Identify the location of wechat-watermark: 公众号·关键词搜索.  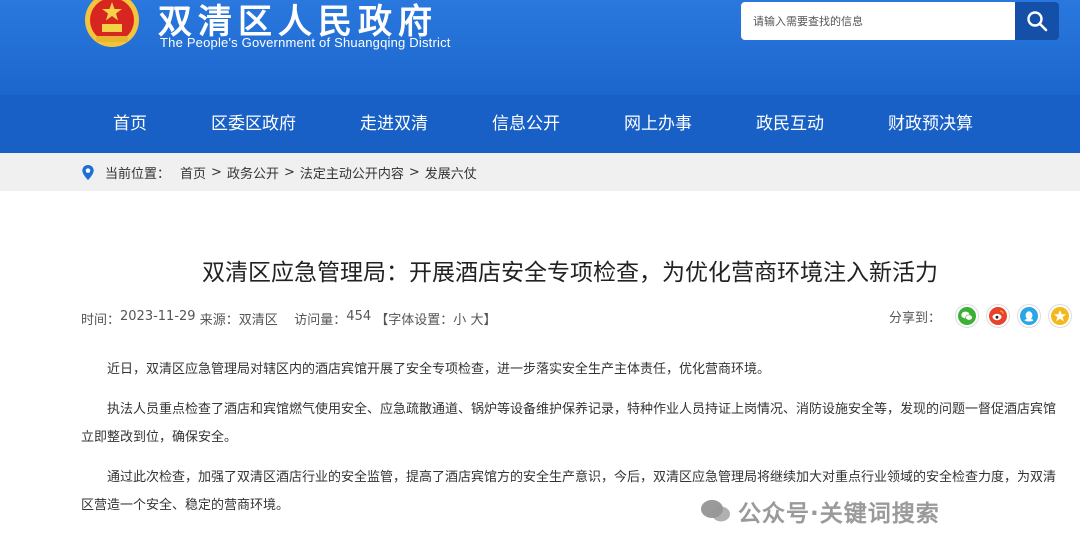
(820, 511).